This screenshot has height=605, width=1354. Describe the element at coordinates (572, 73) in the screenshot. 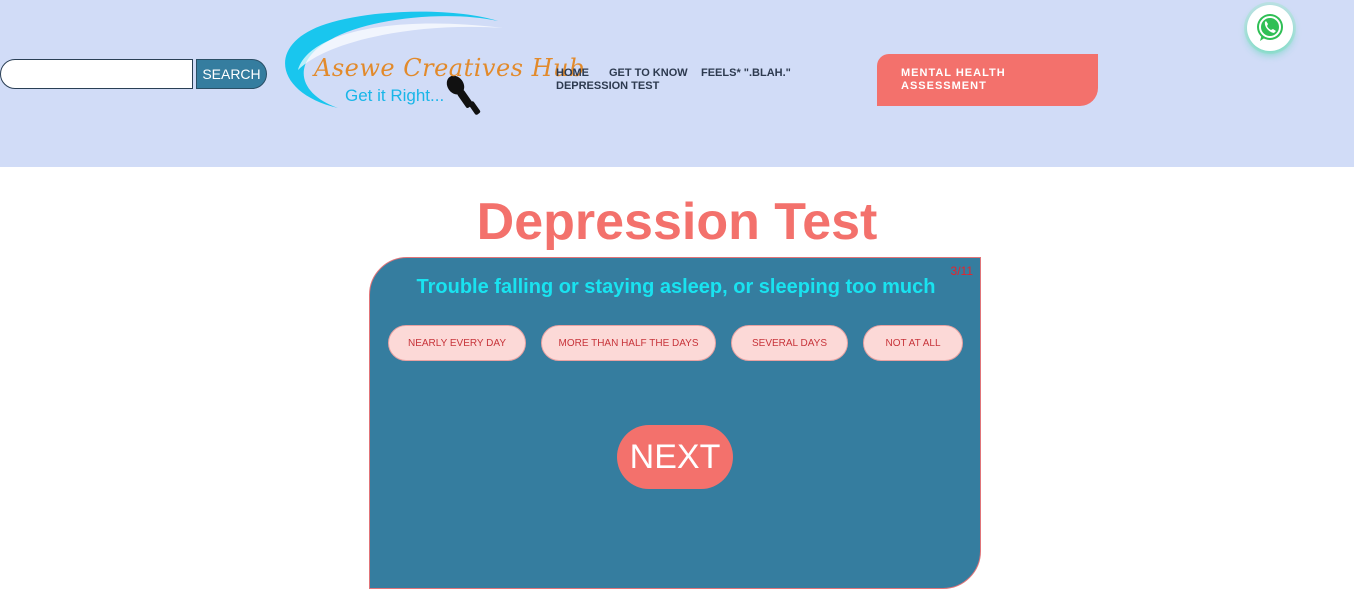

I see `nav-item-home: HOME` at that location.